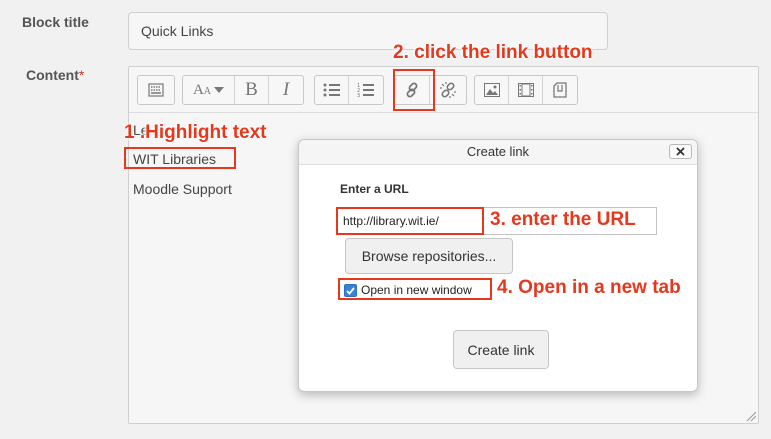 The image size is (771, 439). Describe the element at coordinates (209, 90) in the screenshot. I see `font-style-icon: AA` at that location.